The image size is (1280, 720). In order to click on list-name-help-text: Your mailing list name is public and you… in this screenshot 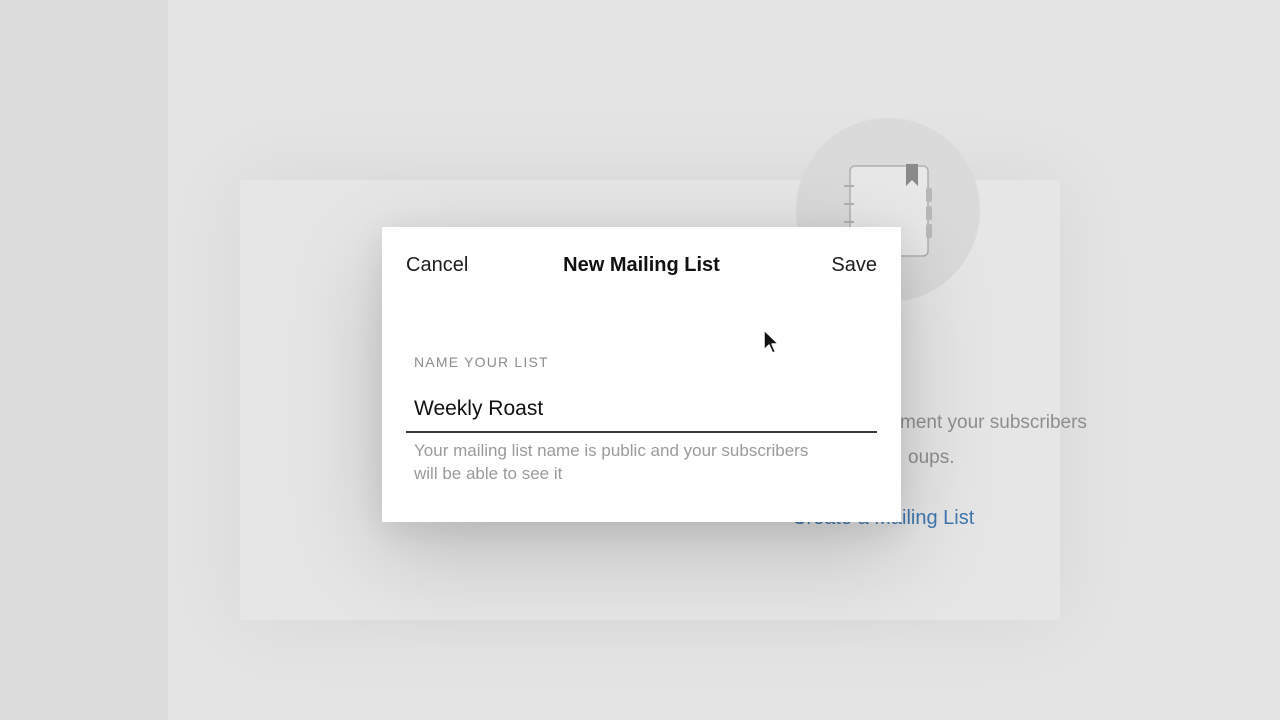, I will do `click(639, 462)`.